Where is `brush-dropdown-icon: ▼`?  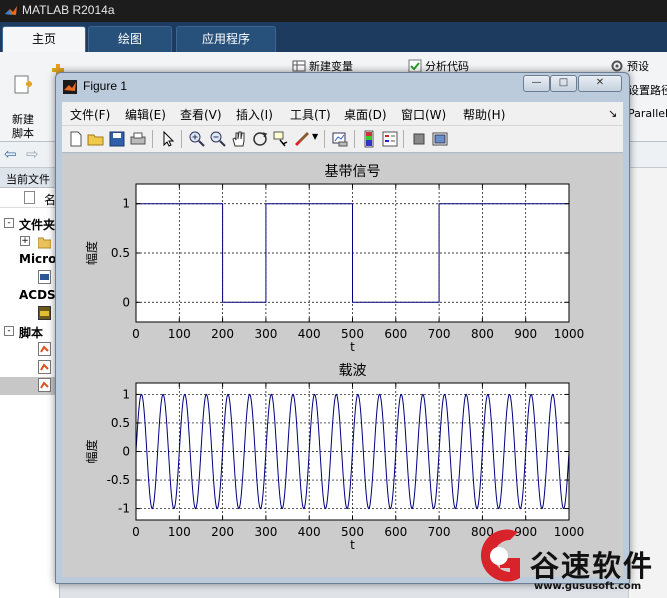
brush-dropdown-icon: ▼ is located at coordinates (315, 136).